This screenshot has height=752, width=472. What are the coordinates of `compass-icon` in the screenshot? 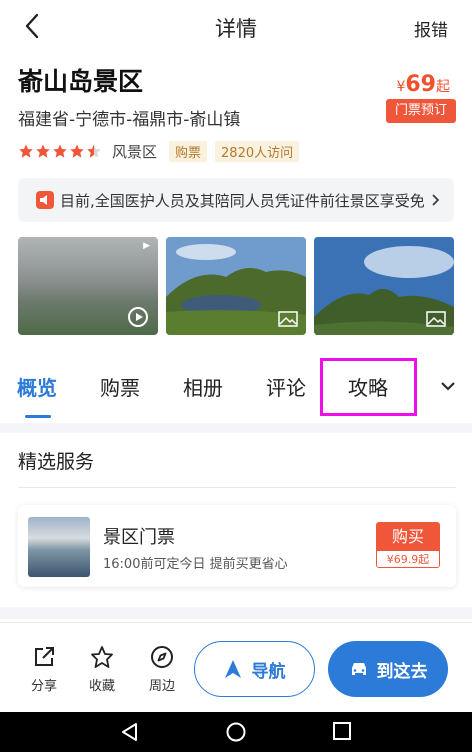 It's located at (162, 657).